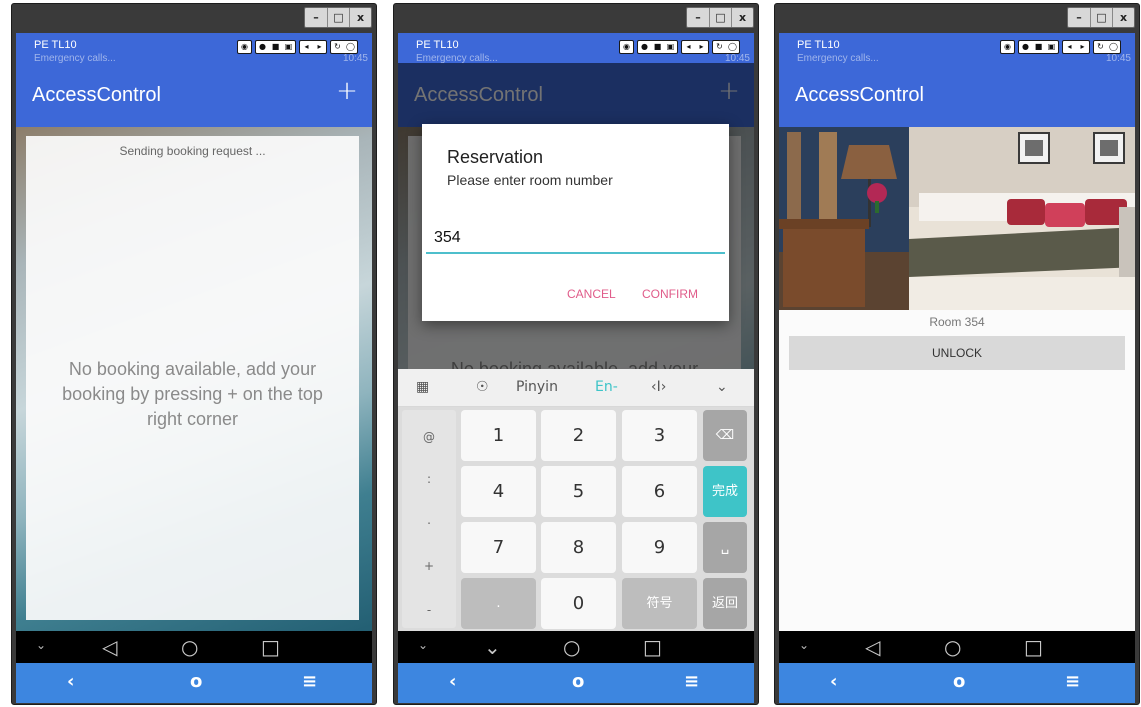  I want to click on key-1: 1, so click(498, 435).